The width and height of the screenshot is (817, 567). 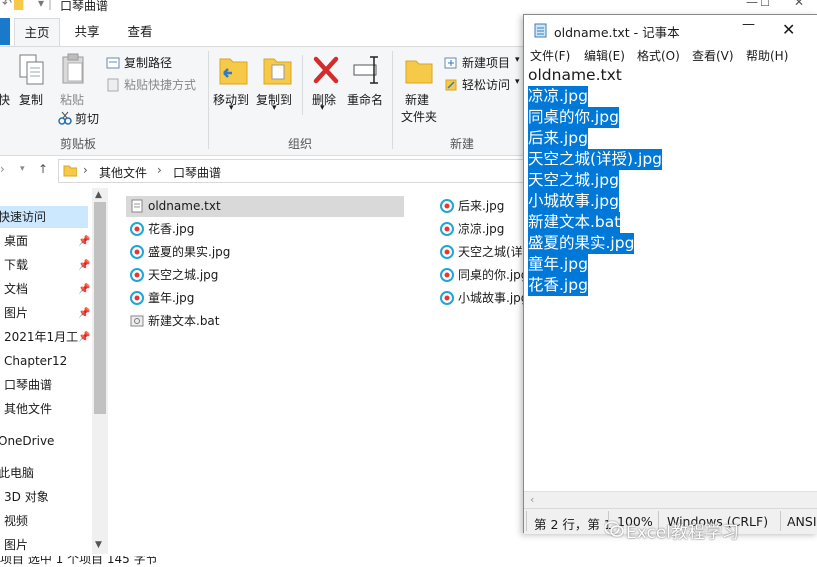 What do you see at coordinates (87, 31) in the screenshot?
I see `tab-share: 共享` at bounding box center [87, 31].